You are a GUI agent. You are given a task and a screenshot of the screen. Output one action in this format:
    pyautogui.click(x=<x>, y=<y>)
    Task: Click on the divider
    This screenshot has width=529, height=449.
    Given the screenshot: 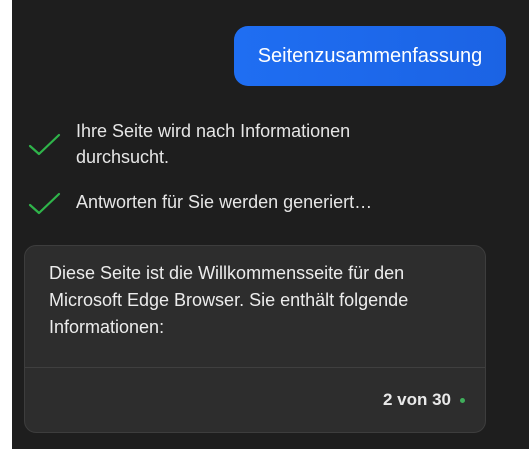 What is the action you would take?
    pyautogui.click(x=255, y=367)
    